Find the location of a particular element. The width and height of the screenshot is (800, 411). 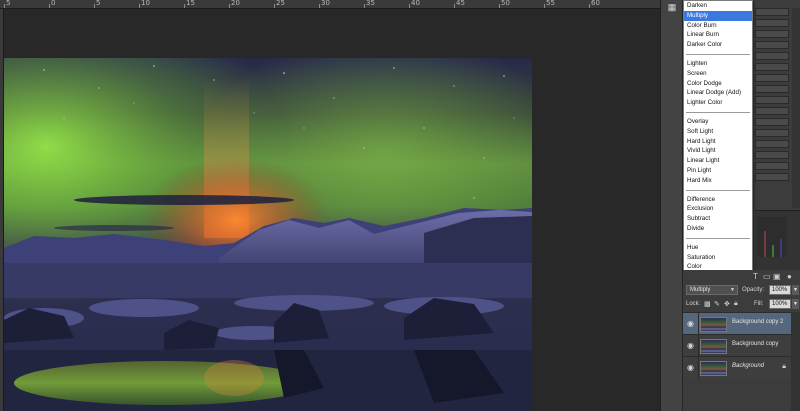

blend-mode-option: Color Burn is located at coordinates (718, 26).